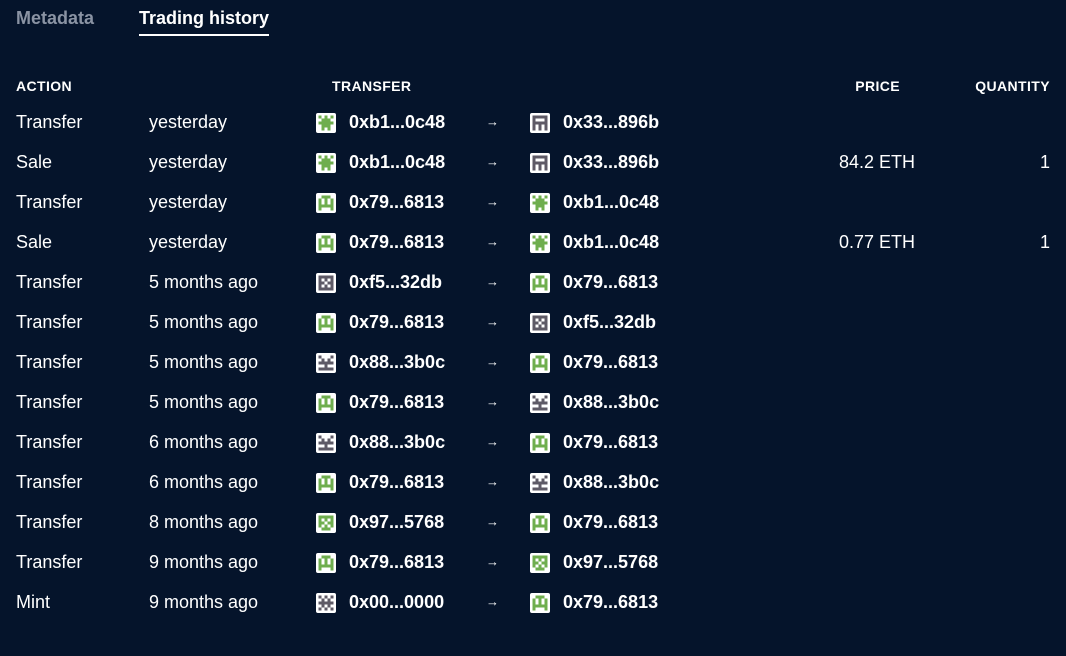 This screenshot has height=656, width=1066. I want to click on from-address-link: 0x00...0000, so click(396, 602).